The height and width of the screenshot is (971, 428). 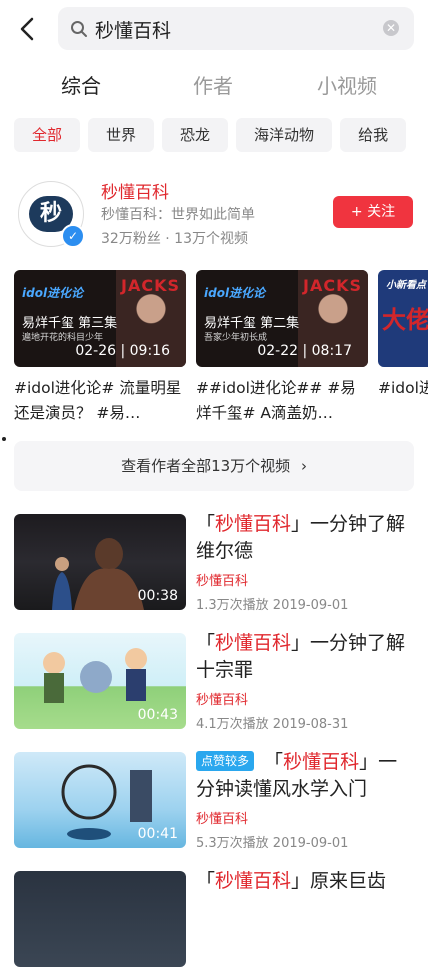 I want to click on video-card: 小新看点 大佬 #idol进化论# 是可盐, so click(x=403, y=348).